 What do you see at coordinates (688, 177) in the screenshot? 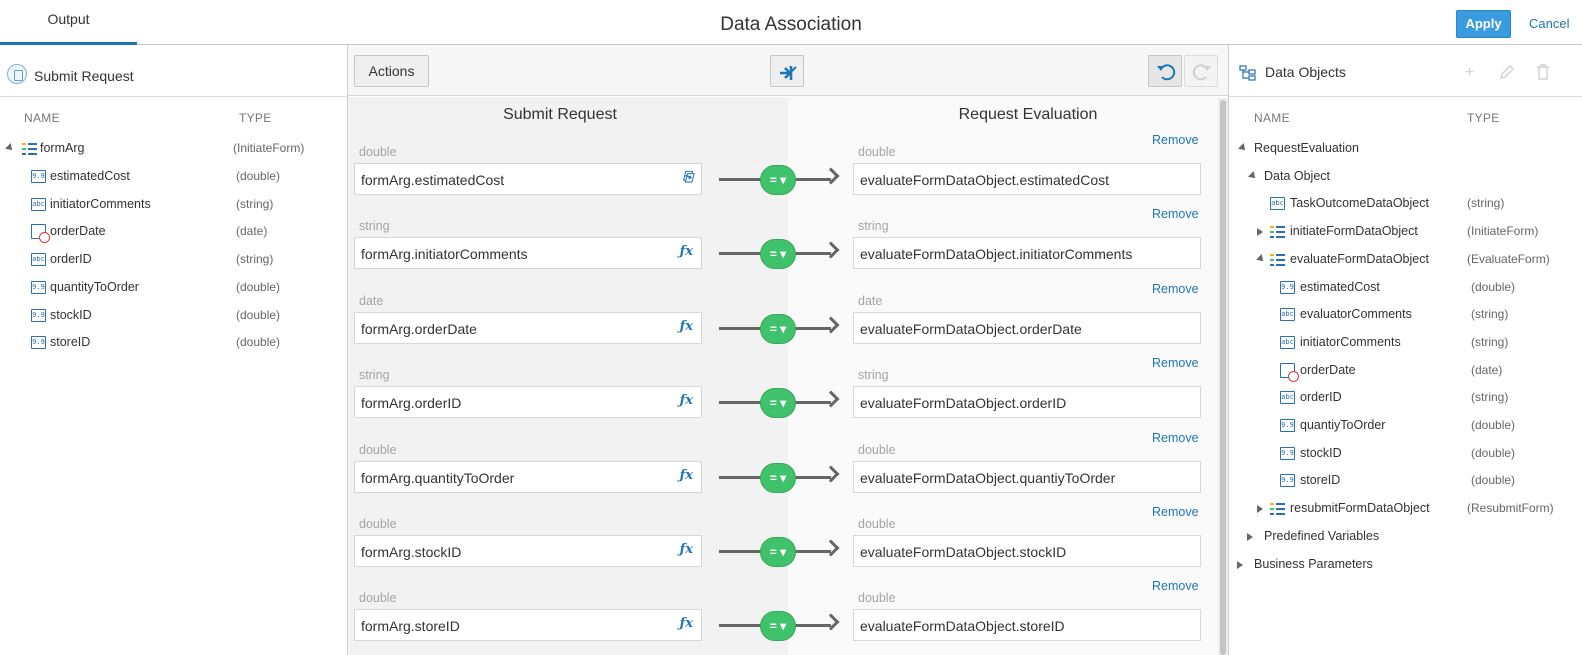
I see `expression-builder-icon: ⎘` at bounding box center [688, 177].